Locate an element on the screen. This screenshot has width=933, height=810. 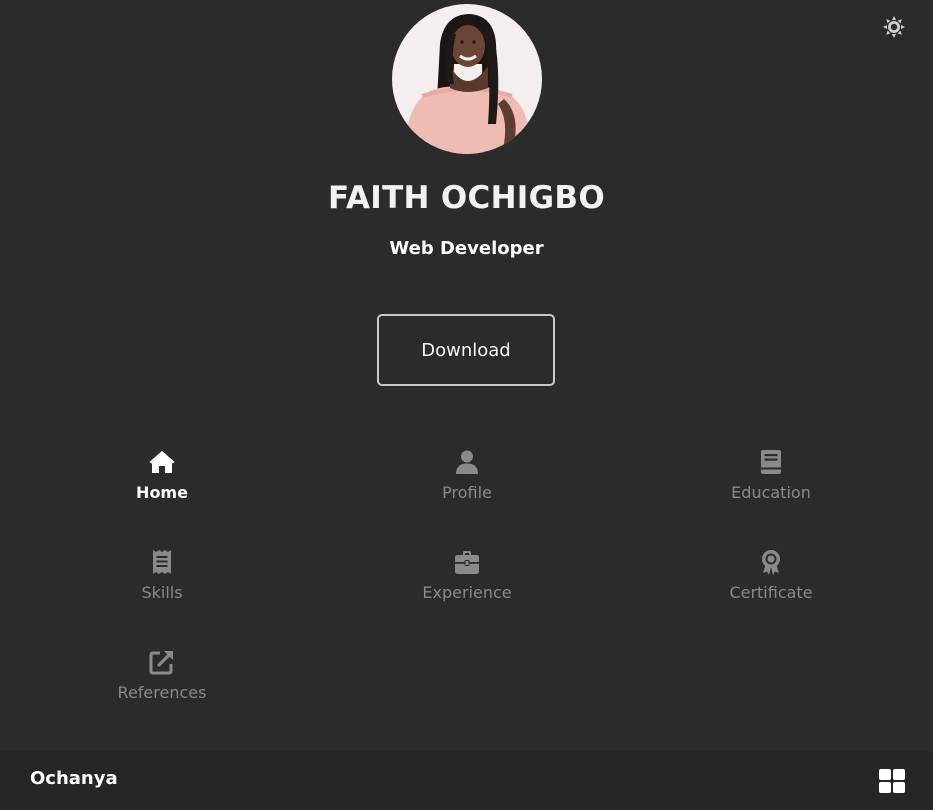
footer-bar: Ochanya is located at coordinates (466, 780).